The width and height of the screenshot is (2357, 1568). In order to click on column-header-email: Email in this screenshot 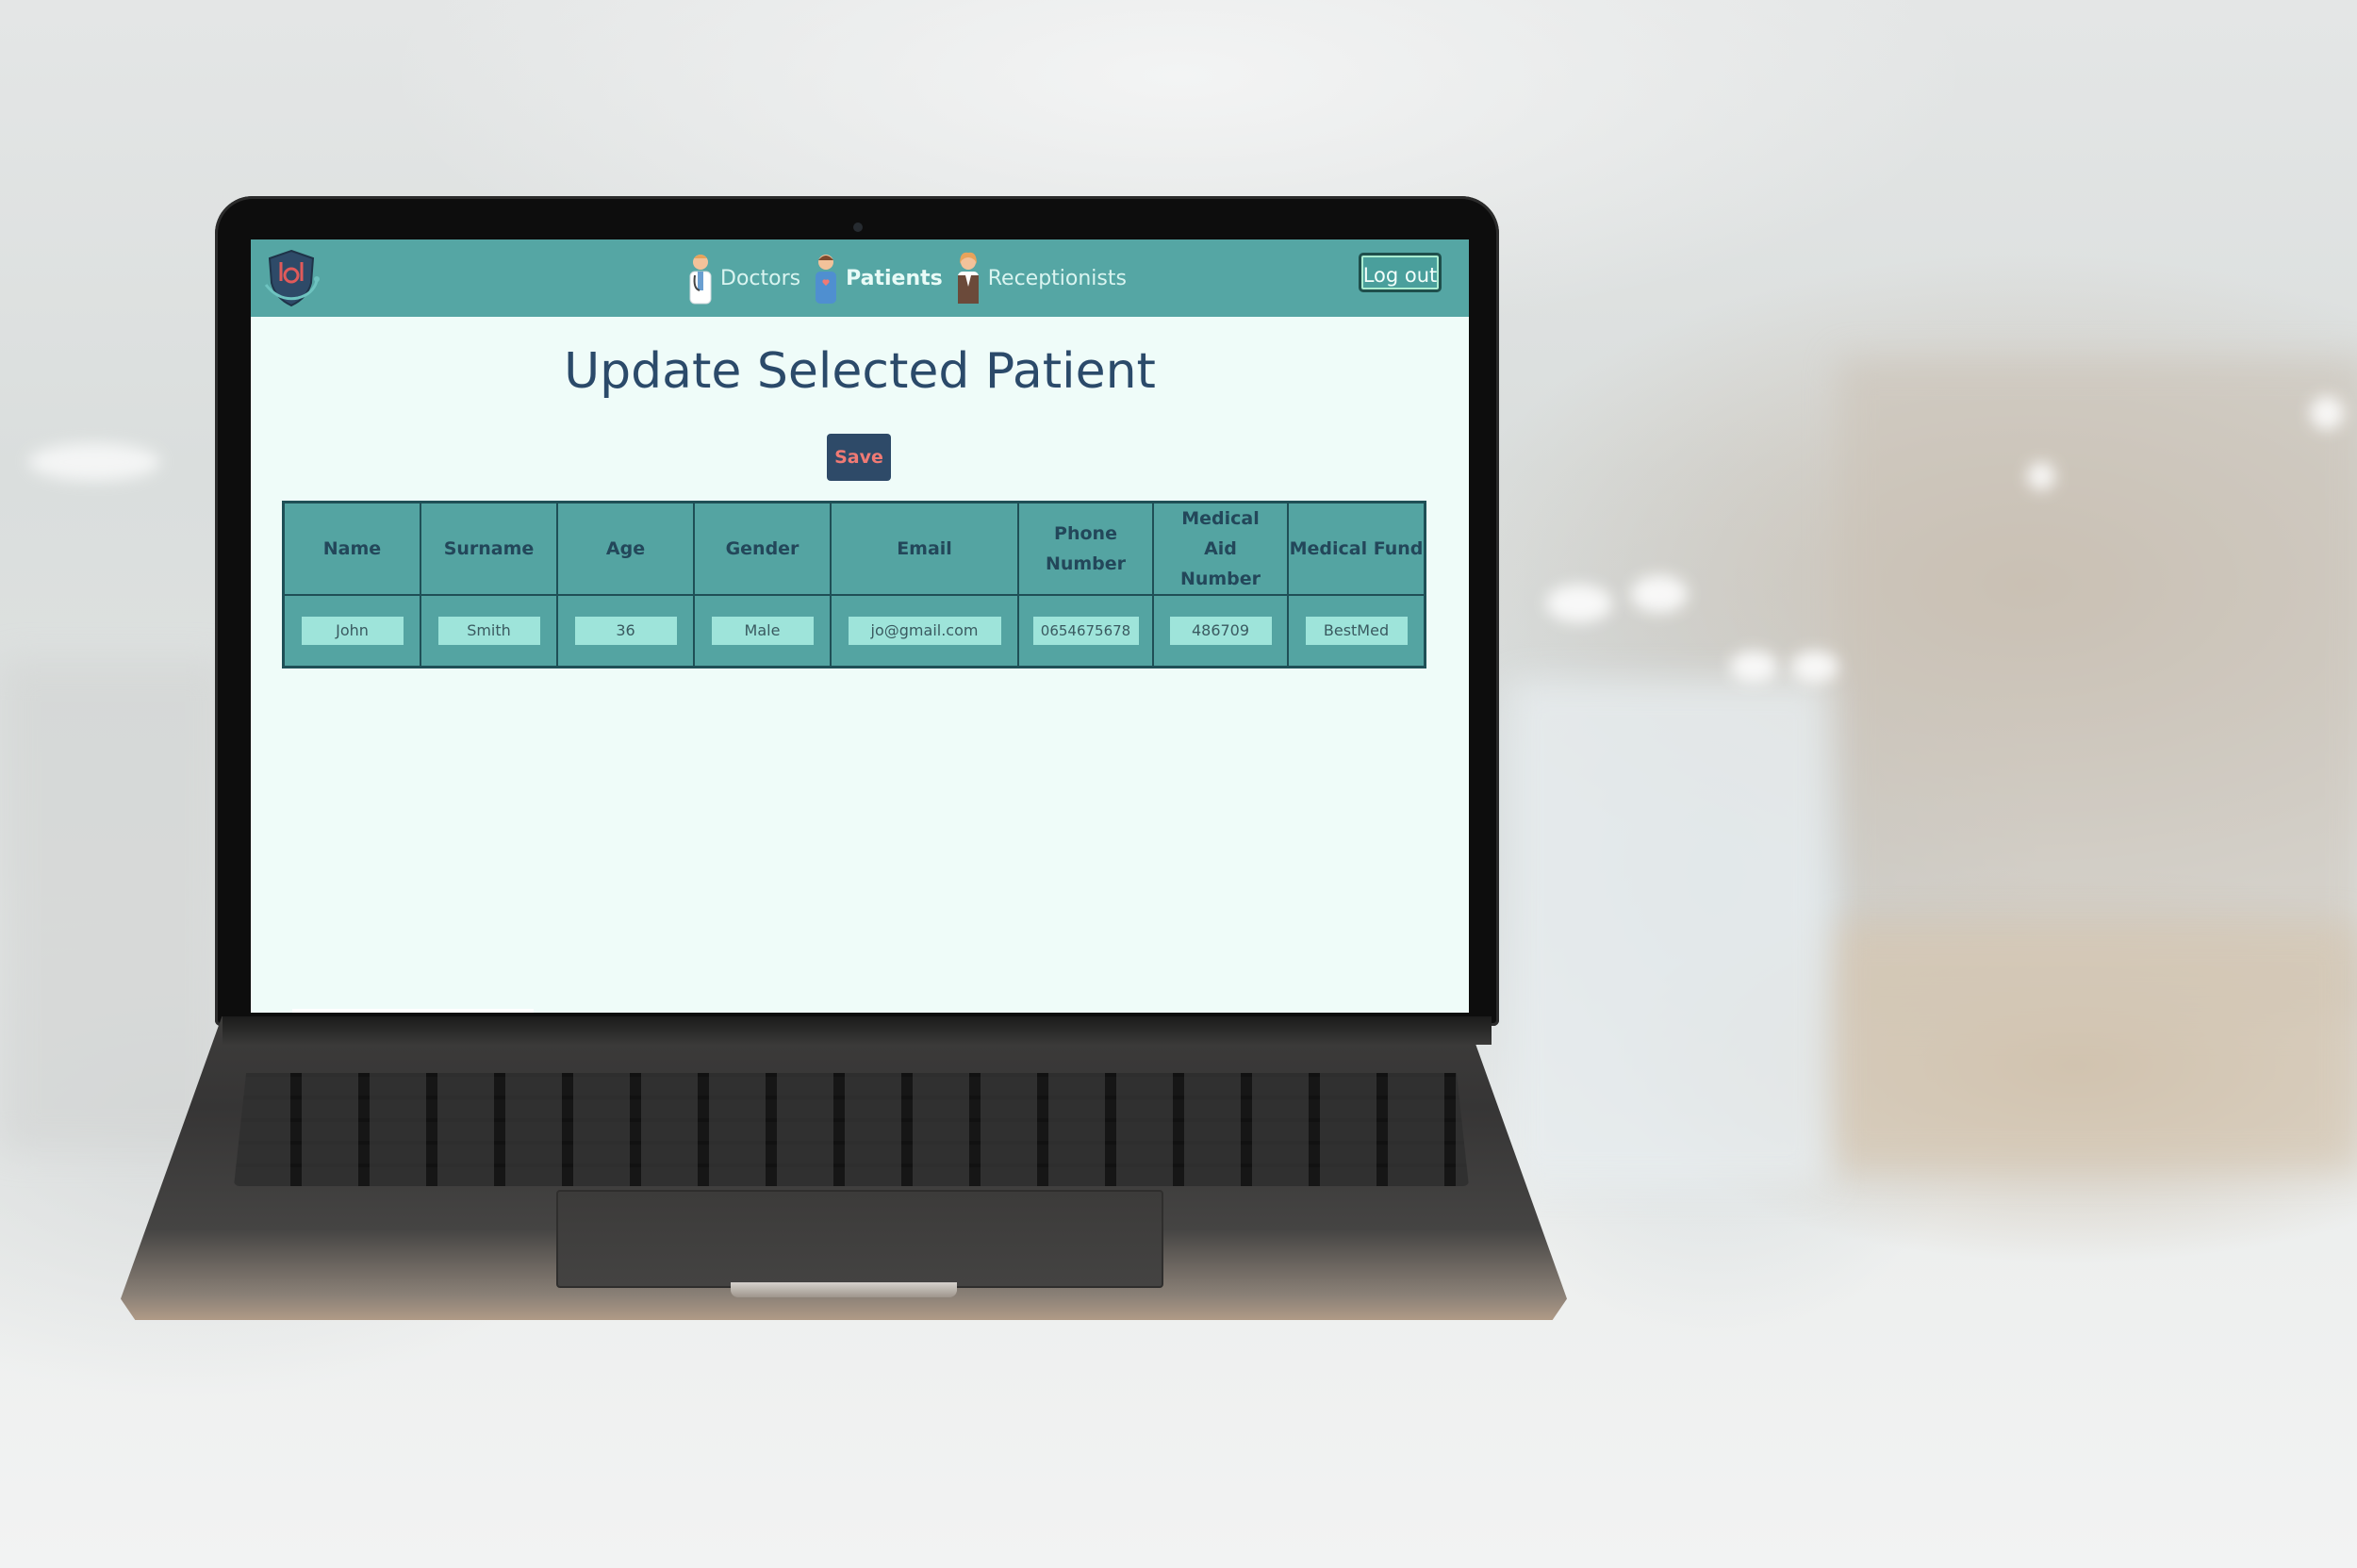, I will do `click(924, 548)`.